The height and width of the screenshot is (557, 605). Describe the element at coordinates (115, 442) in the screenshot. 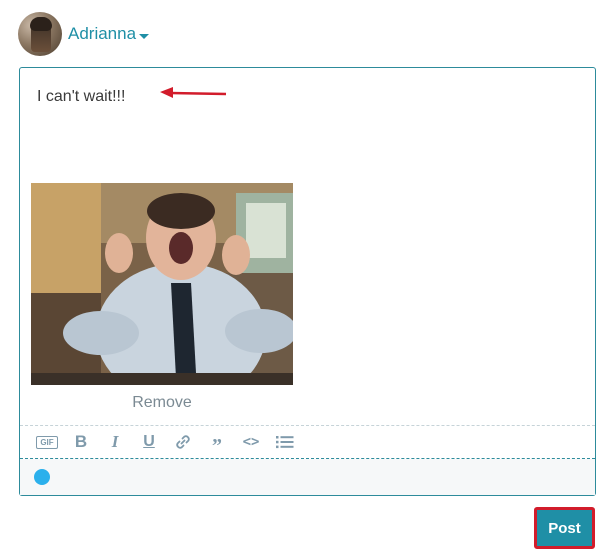

I see `italic-icon: I` at that location.